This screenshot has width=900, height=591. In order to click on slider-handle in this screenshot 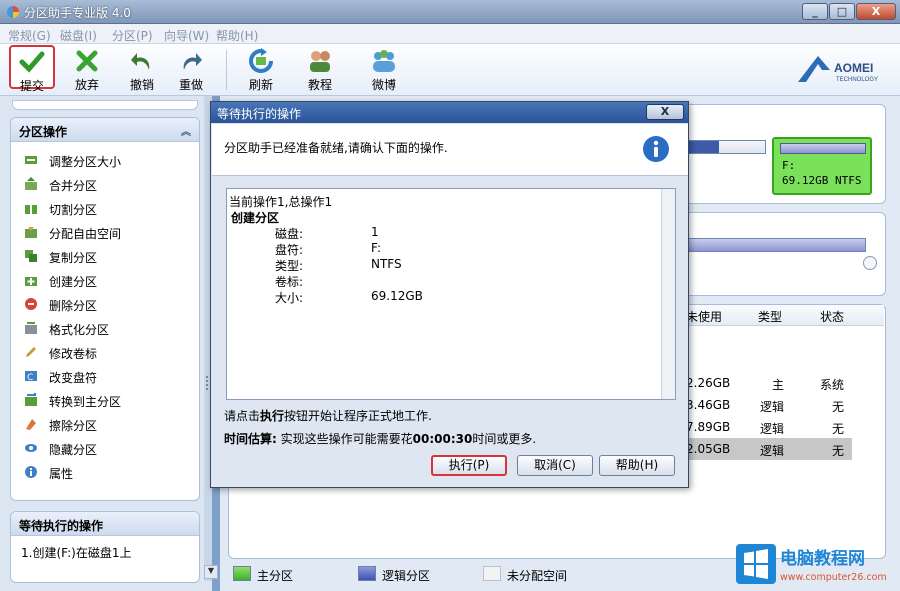, I will do `click(870, 263)`.